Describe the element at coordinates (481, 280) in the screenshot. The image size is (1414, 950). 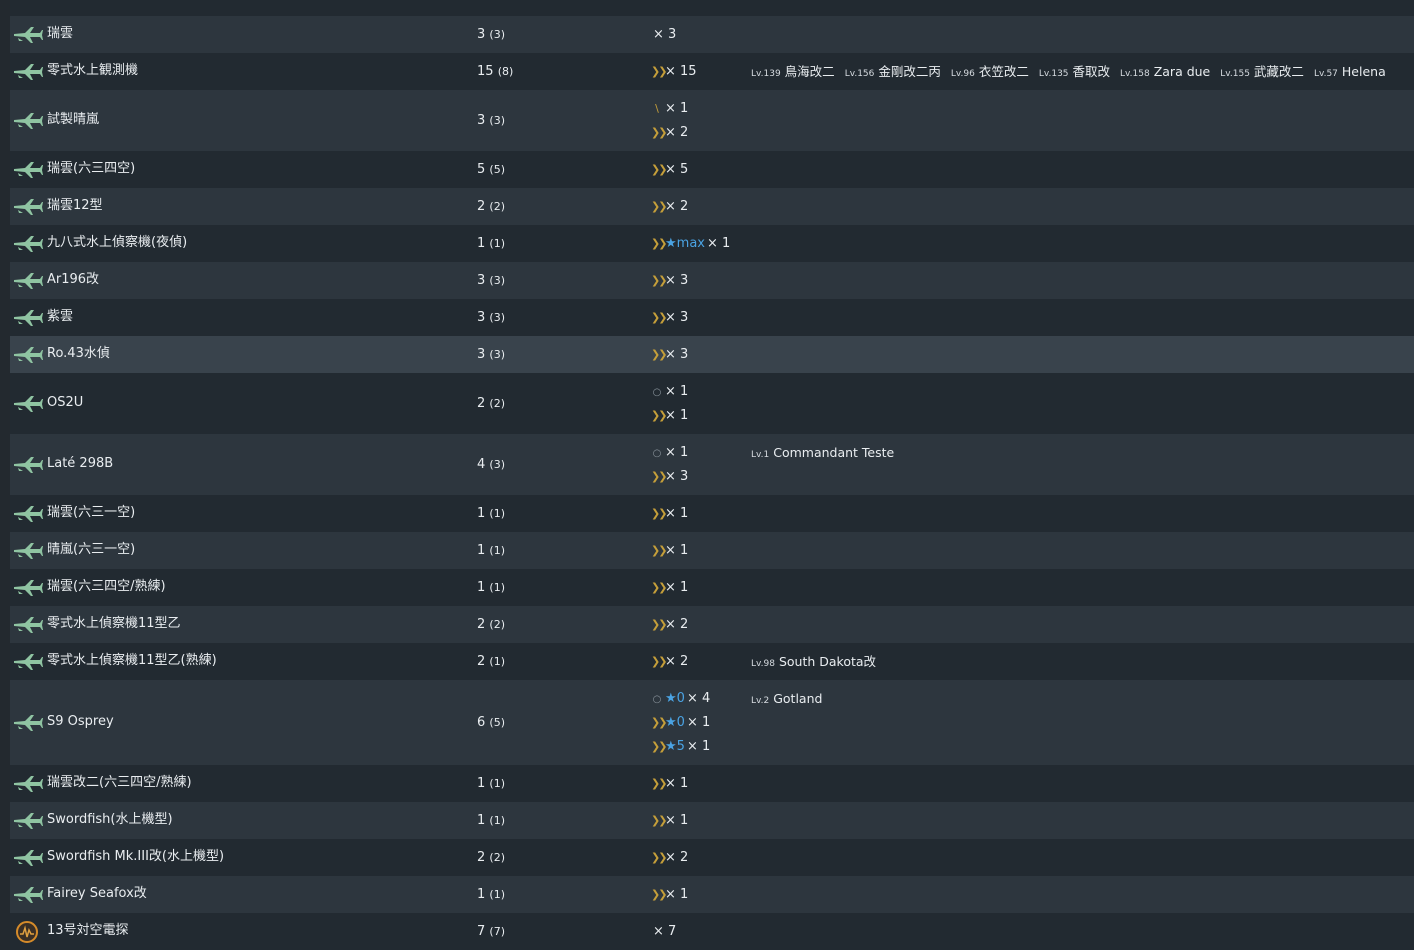
I see `total-count: 3` at that location.